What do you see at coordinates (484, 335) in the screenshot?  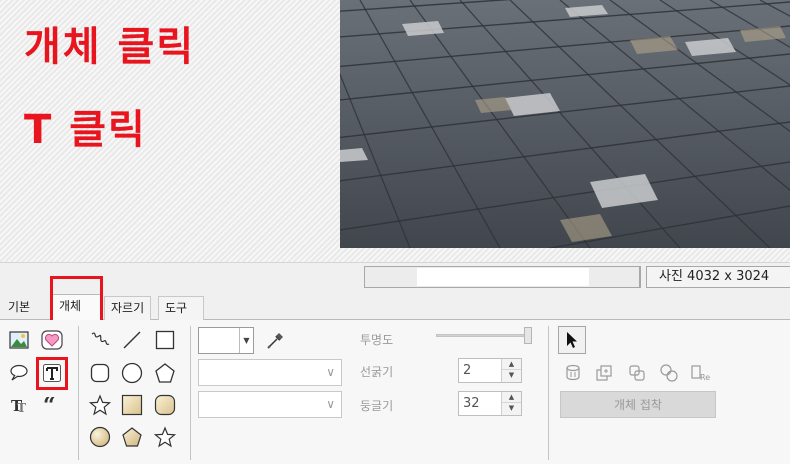 I see `opacity-slider-track` at bounding box center [484, 335].